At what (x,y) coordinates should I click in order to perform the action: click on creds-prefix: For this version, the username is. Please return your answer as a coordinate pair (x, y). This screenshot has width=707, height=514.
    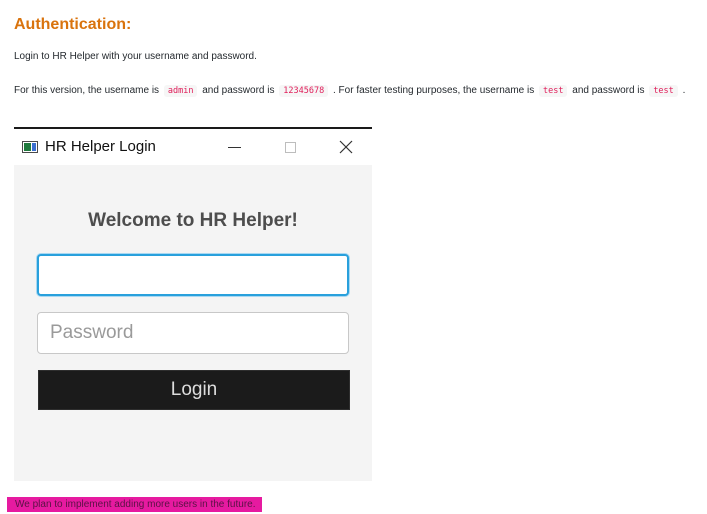
    Looking at the image, I should click on (87, 90).